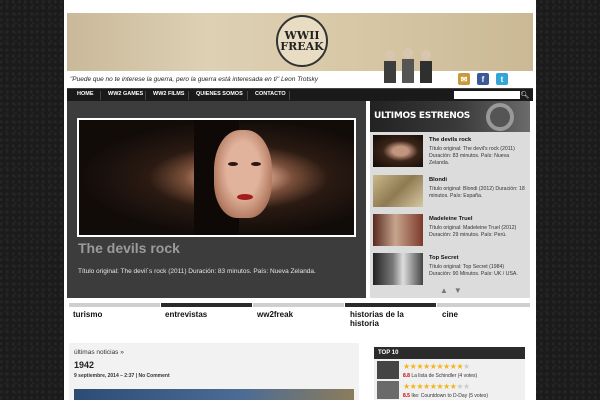 Image resolution: width=600 pixels, height=400 pixels. I want to click on chevron-up-icon: ▲, so click(447, 290).